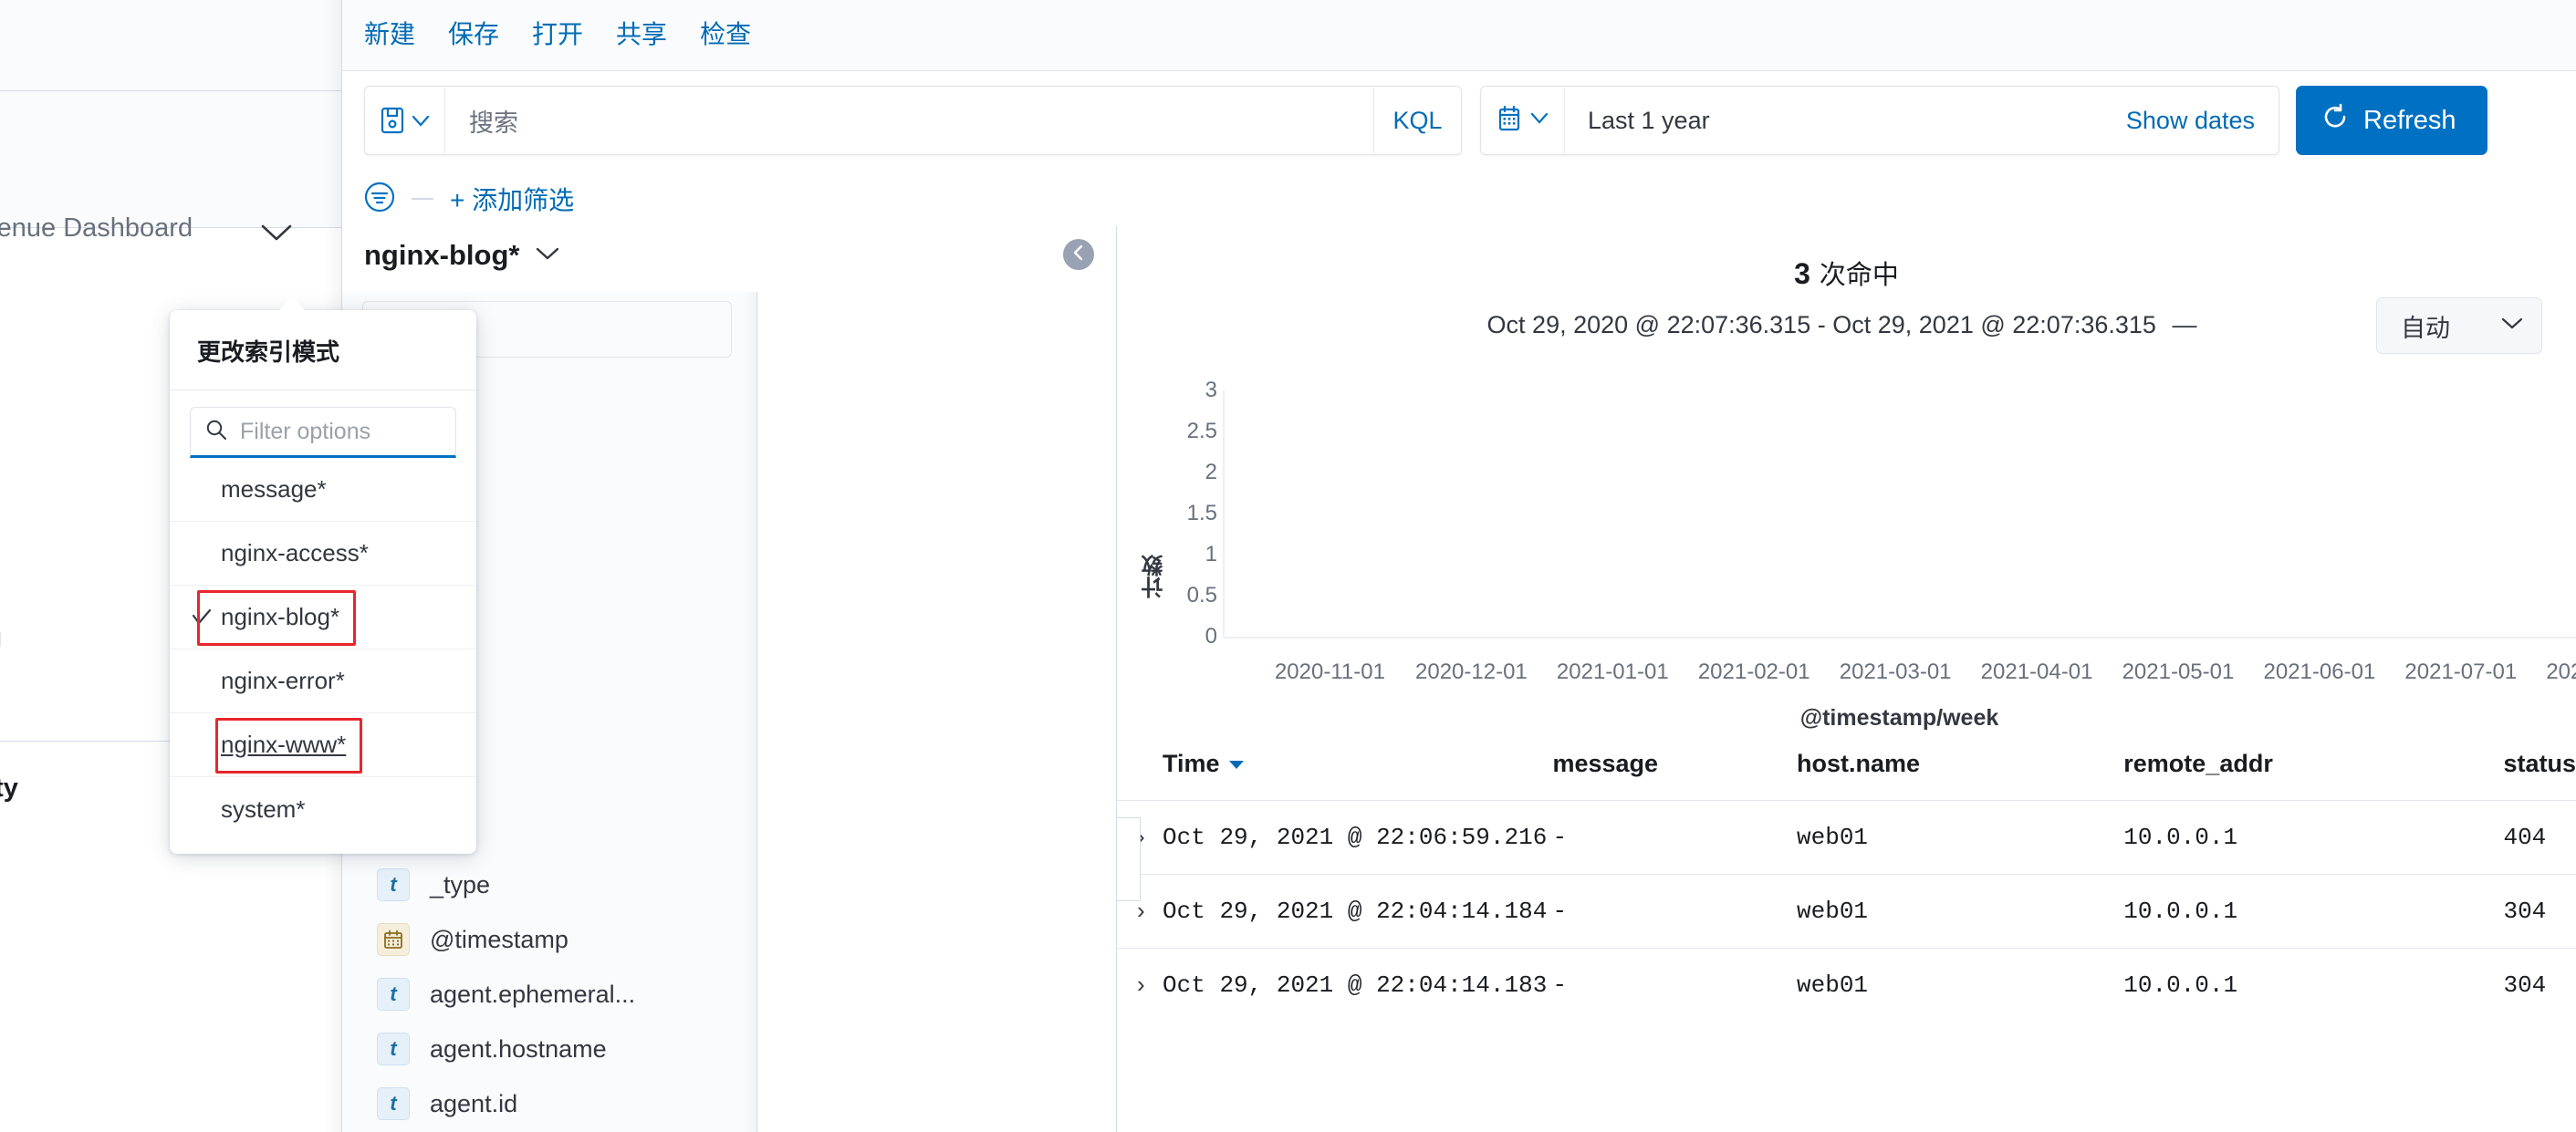 Image resolution: width=2576 pixels, height=1132 pixels. What do you see at coordinates (2539, 837) in the screenshot?
I see `cell-status: 404` at bounding box center [2539, 837].